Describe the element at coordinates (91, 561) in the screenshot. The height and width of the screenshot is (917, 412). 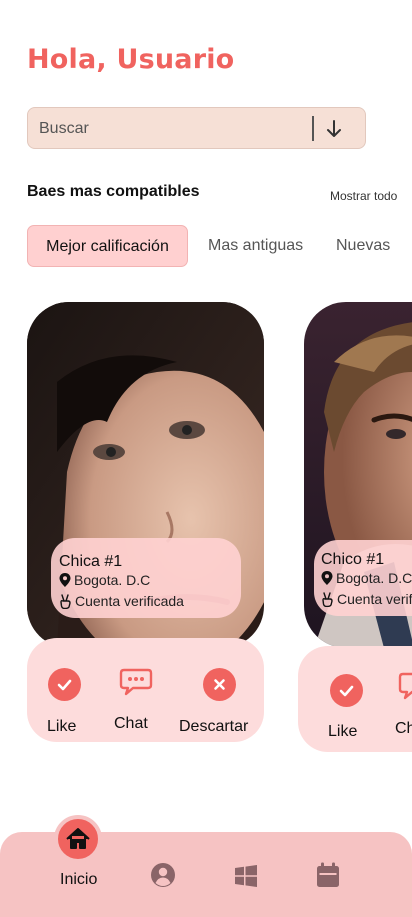
I see `profile-name: Chica #1` at that location.